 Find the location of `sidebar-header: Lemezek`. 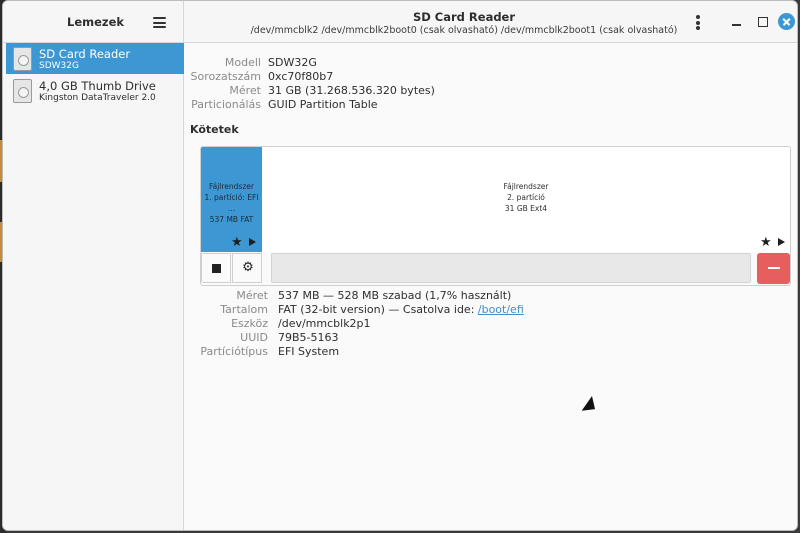

sidebar-header: Lemezek is located at coordinates (93, 22).